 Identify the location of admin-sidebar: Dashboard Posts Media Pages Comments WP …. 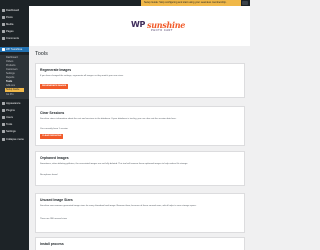
(14, 128).